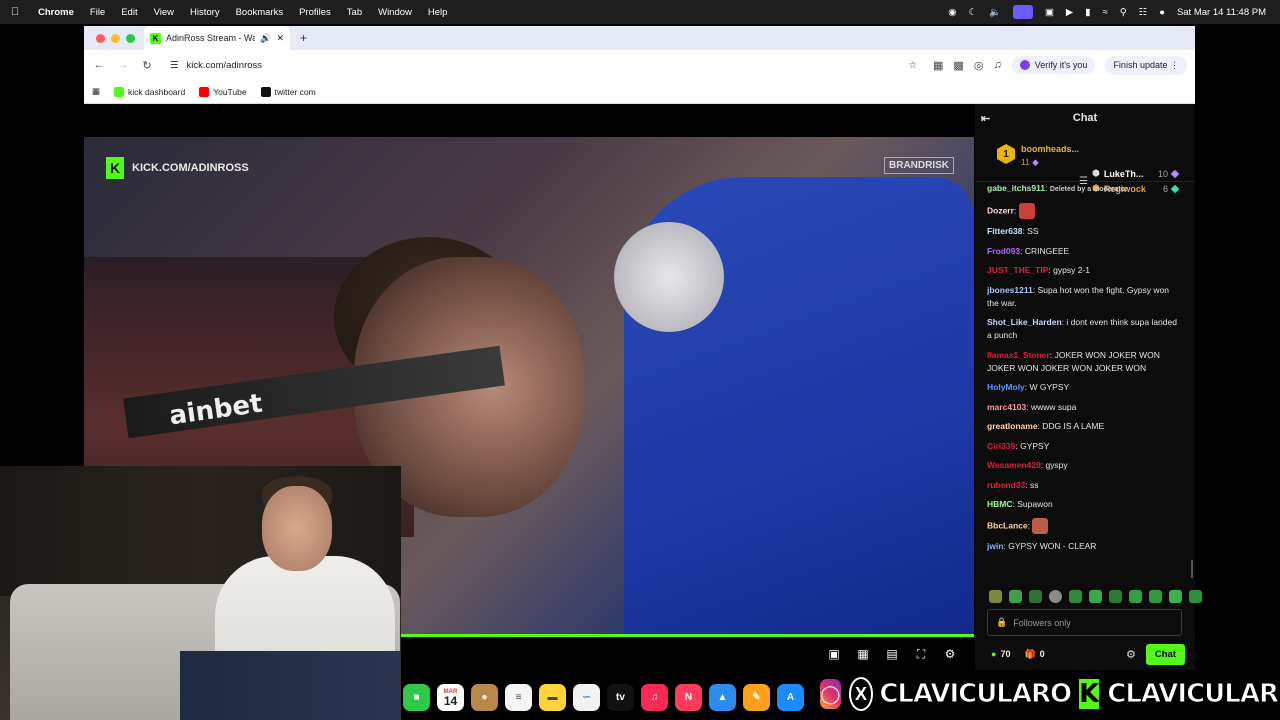 The height and width of the screenshot is (720, 1280). What do you see at coordinates (260, 12) in the screenshot?
I see `menu-bookmarks: Bookmarks` at bounding box center [260, 12].